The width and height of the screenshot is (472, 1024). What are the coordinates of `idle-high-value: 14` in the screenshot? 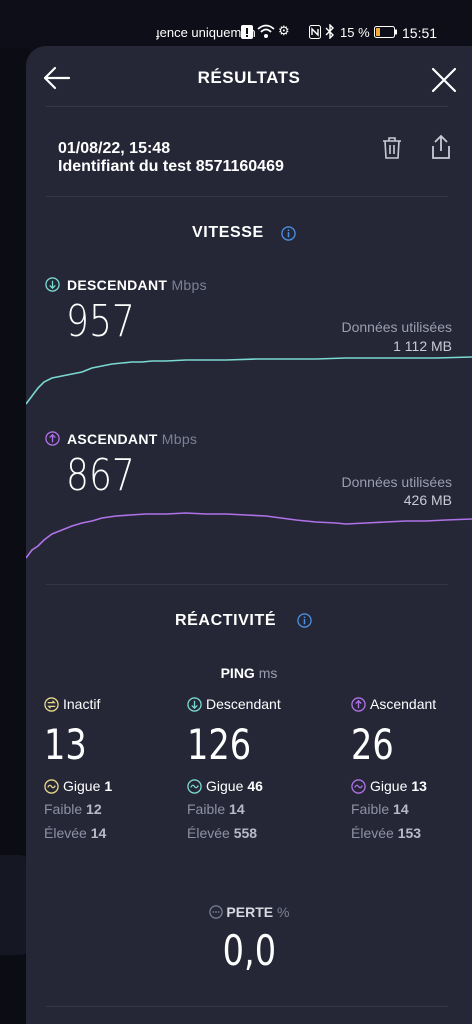 It's located at (98, 833).